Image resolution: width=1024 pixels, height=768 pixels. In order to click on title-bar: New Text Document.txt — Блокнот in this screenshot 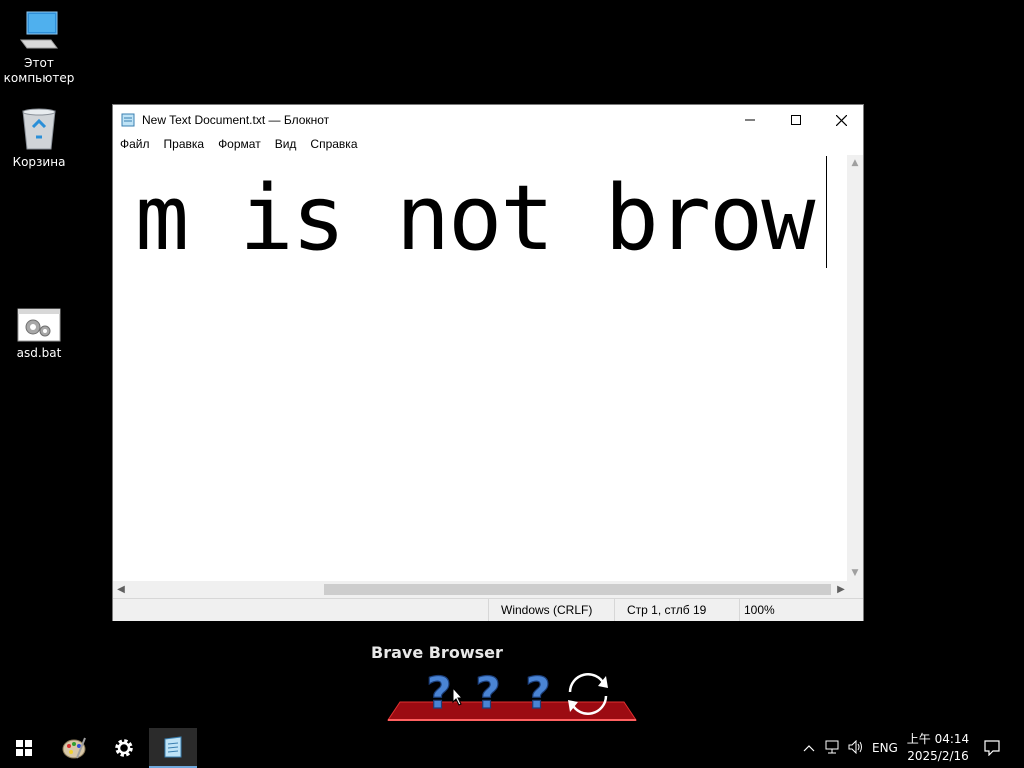, I will do `click(488, 120)`.